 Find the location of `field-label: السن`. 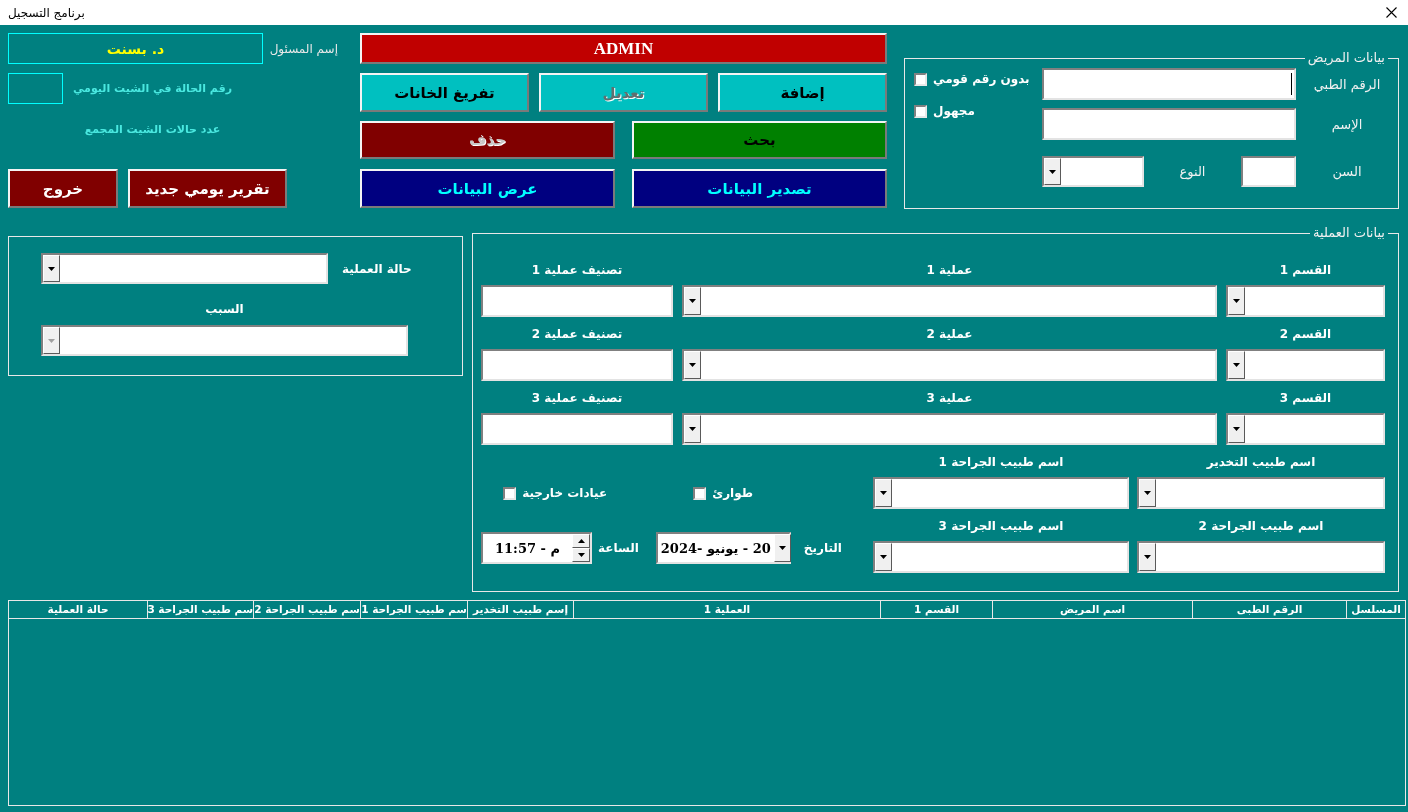

field-label: السن is located at coordinates (1347, 171).